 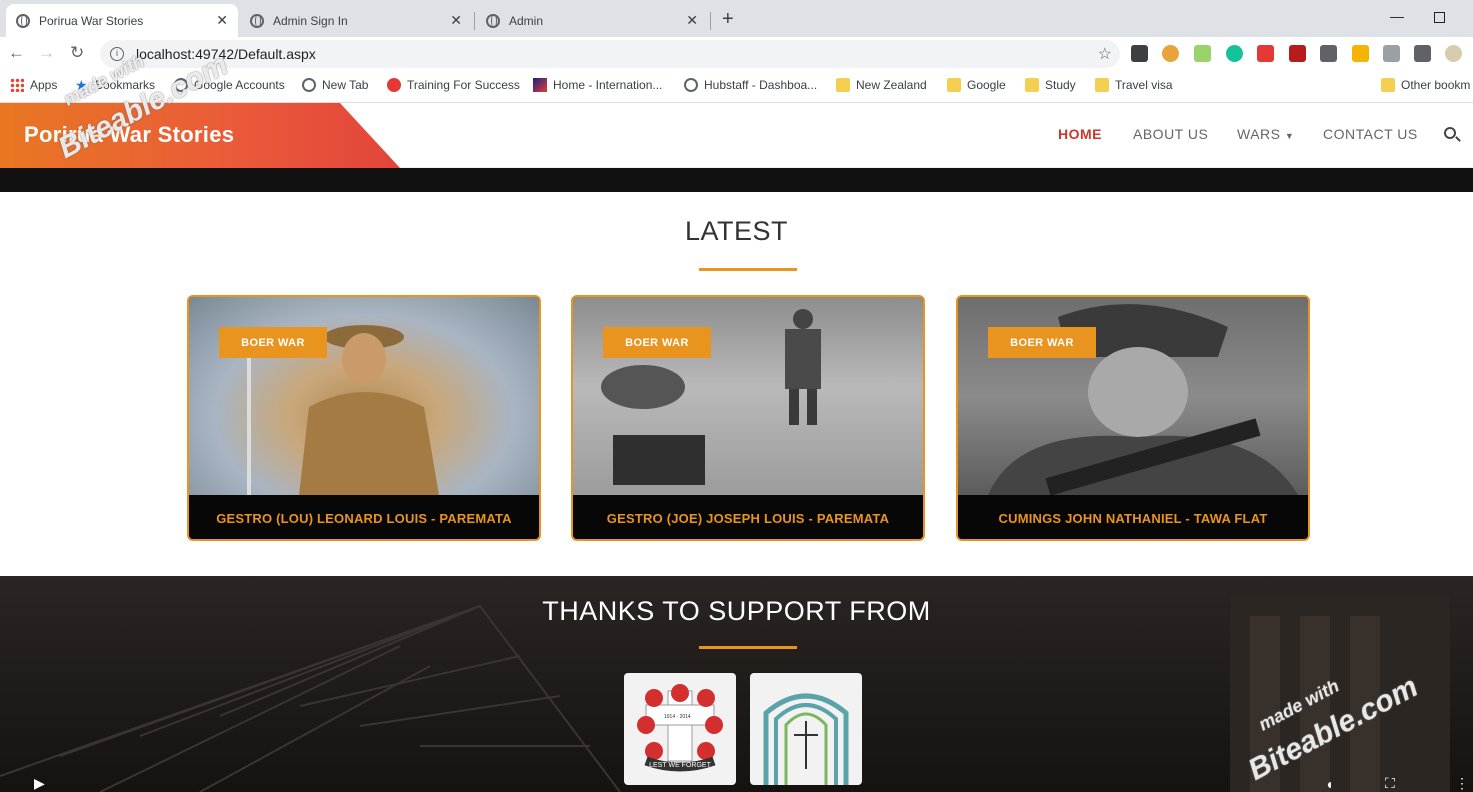 What do you see at coordinates (1265, 53) in the screenshot?
I see `flipboard-extension-icon` at bounding box center [1265, 53].